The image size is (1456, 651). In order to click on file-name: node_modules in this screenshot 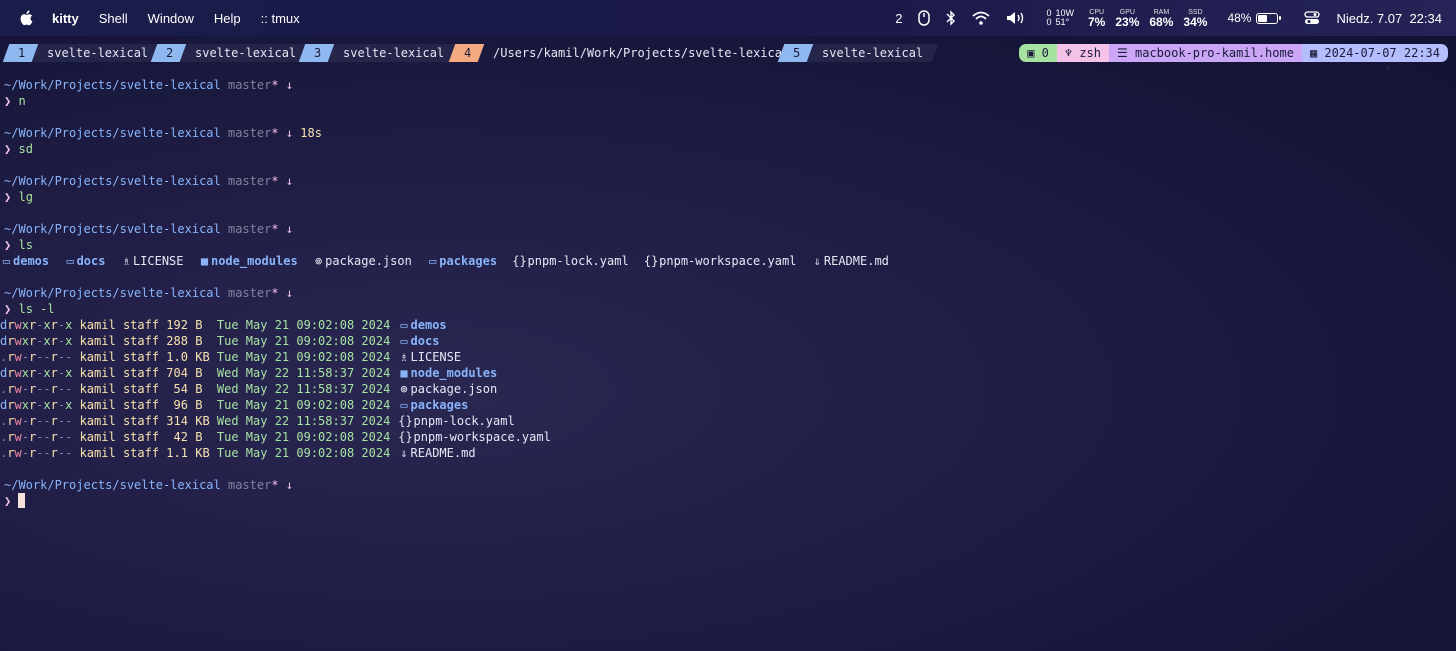, I will do `click(454, 373)`.